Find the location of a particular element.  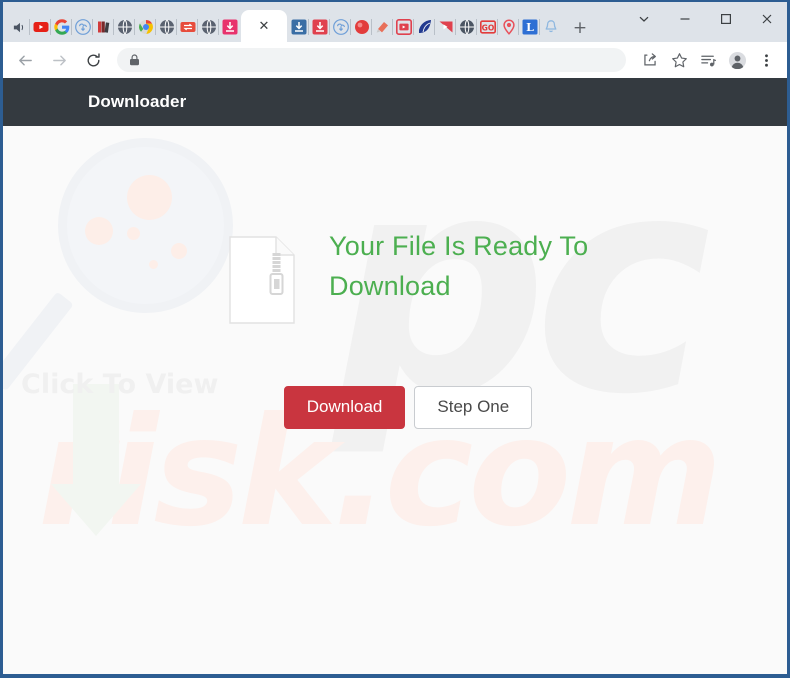

three-dots-icon is located at coordinates (766, 60).